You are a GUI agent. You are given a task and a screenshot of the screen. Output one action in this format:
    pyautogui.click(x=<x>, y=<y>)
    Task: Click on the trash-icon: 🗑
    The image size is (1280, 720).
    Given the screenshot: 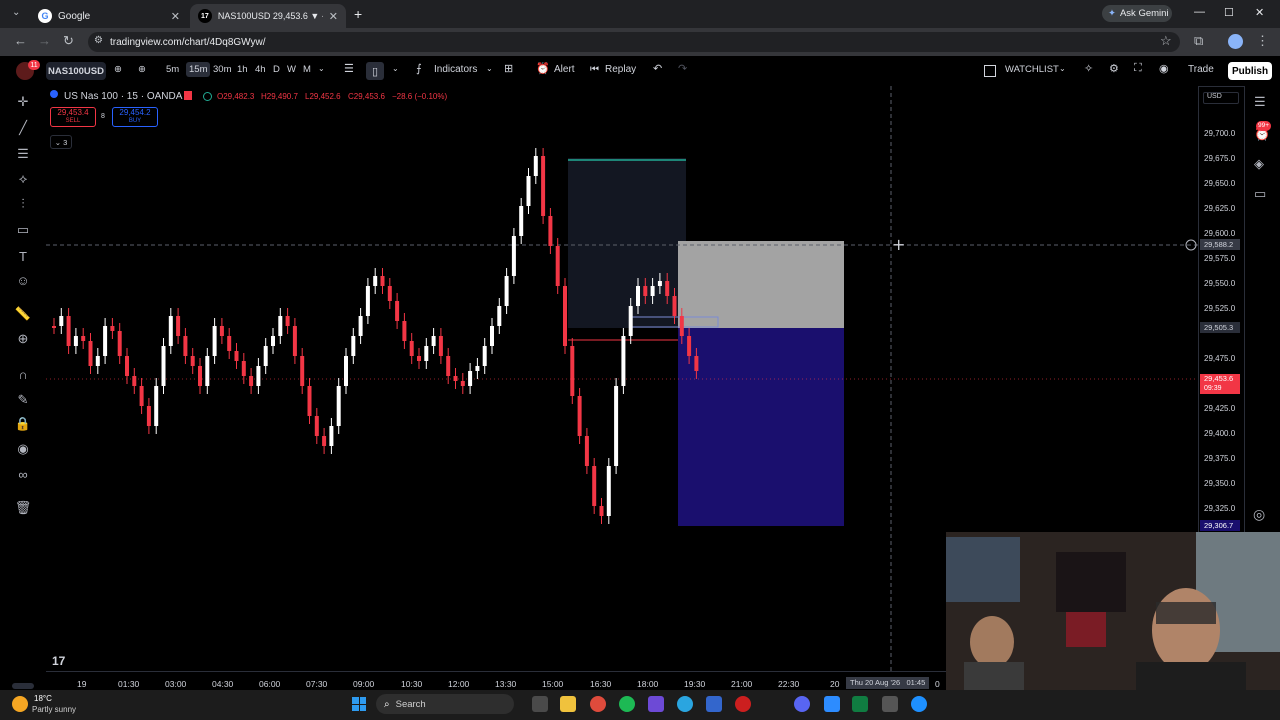 What is the action you would take?
    pyautogui.click(x=23, y=508)
    